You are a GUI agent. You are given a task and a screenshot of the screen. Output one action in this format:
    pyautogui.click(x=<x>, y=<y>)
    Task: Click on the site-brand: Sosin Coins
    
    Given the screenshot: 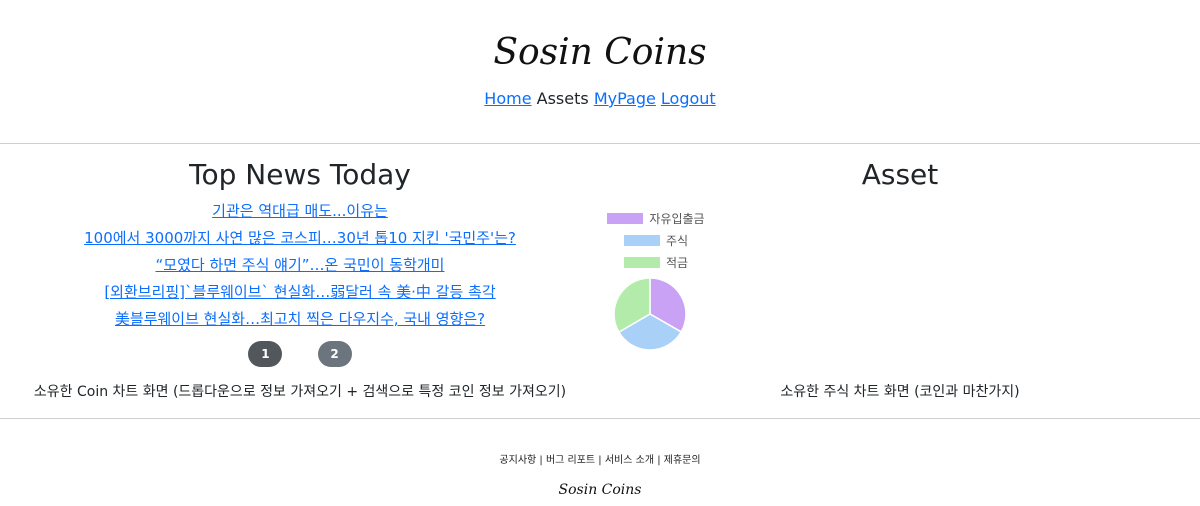 What is the action you would take?
    pyautogui.click(x=600, y=52)
    